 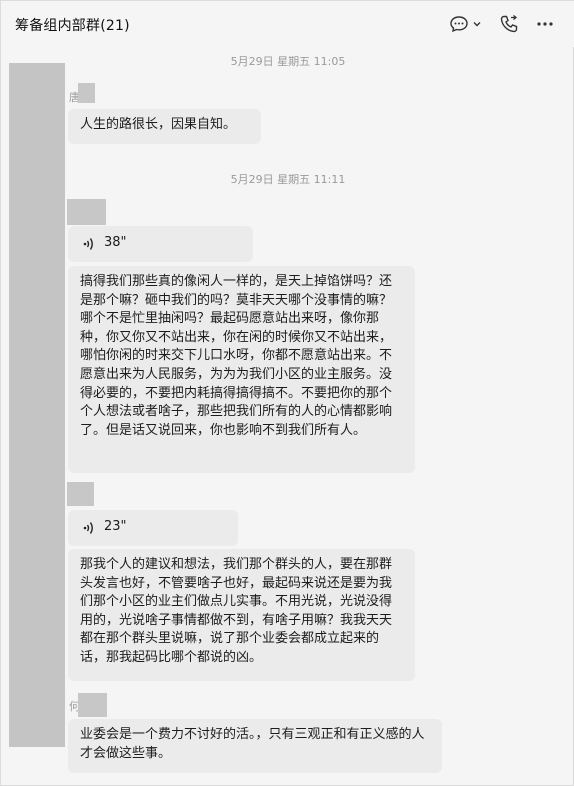 I want to click on message-timestamp: 5月29日 星期五 11:05, so click(x=288, y=61).